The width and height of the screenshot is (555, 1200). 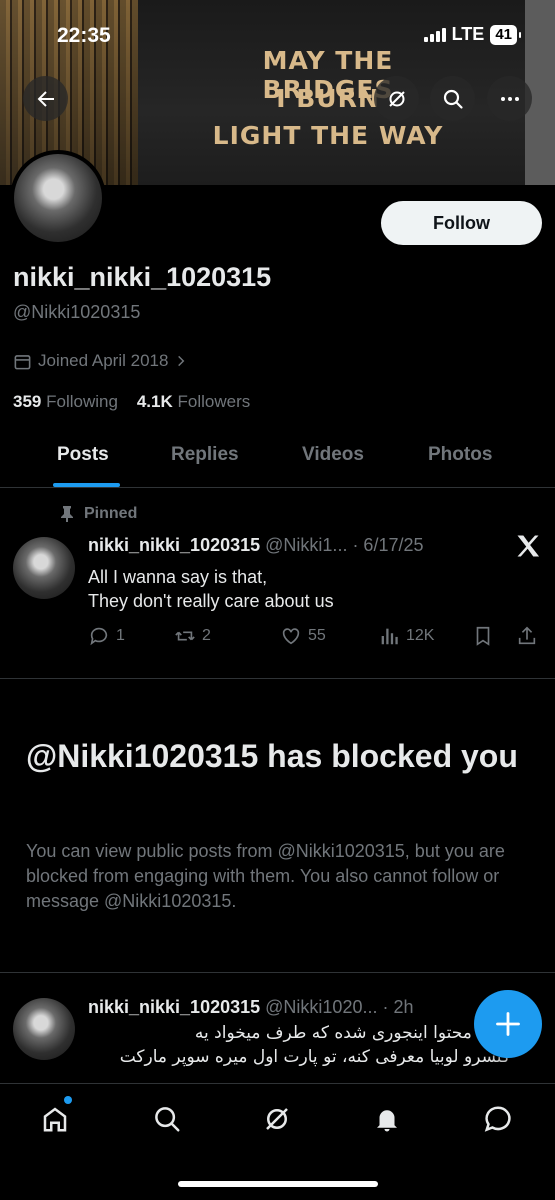 What do you see at coordinates (142, 277) in the screenshot?
I see `display-name: nikki_nikki_1020315` at bounding box center [142, 277].